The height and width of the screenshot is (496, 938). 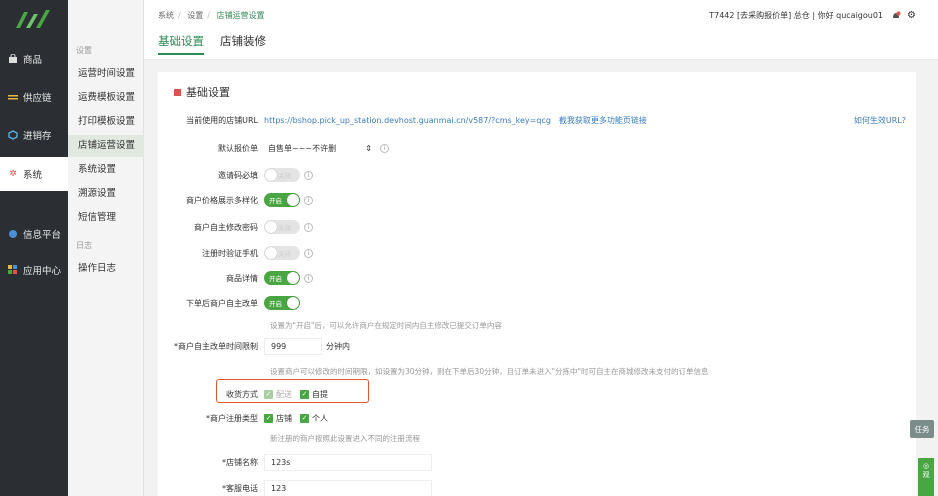 I want to click on self-password-label: 商户自主修改密码, so click(x=226, y=227).